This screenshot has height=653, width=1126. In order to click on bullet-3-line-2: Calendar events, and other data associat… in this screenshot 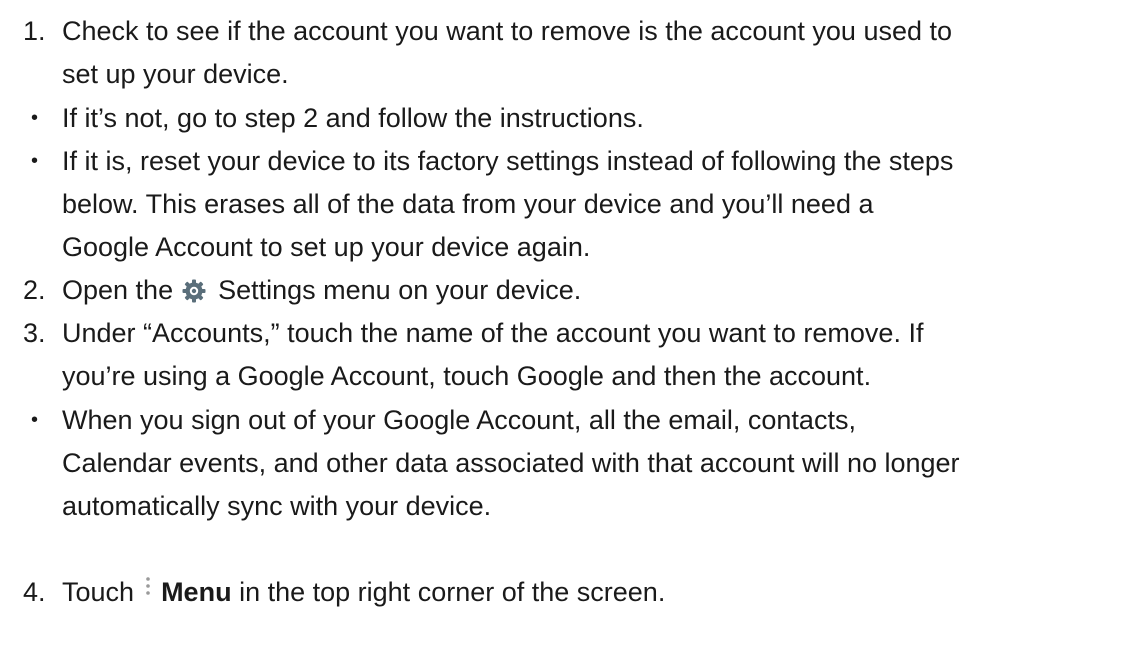, I will do `click(511, 463)`.